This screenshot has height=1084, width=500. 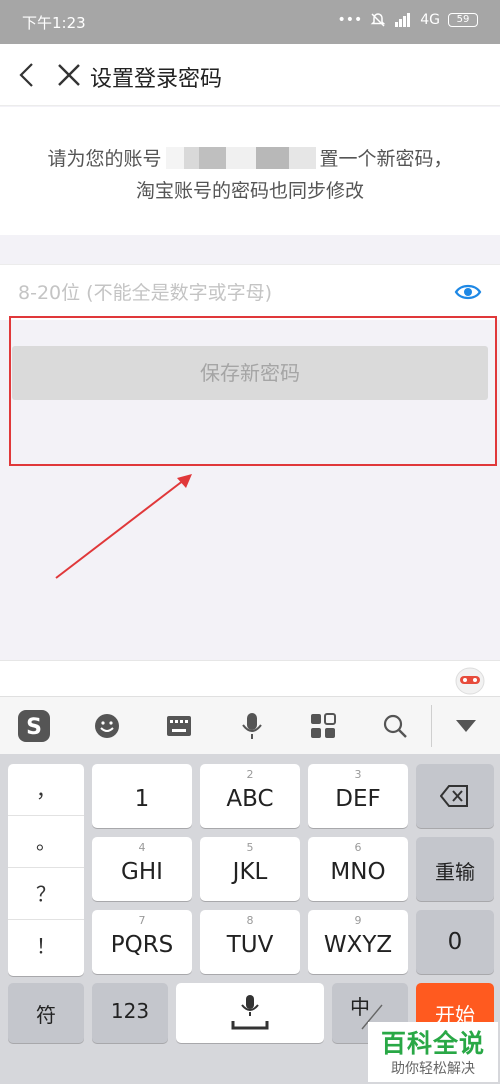 I want to click on punctuation-column: ， 。 ？ ！, so click(x=46, y=870).